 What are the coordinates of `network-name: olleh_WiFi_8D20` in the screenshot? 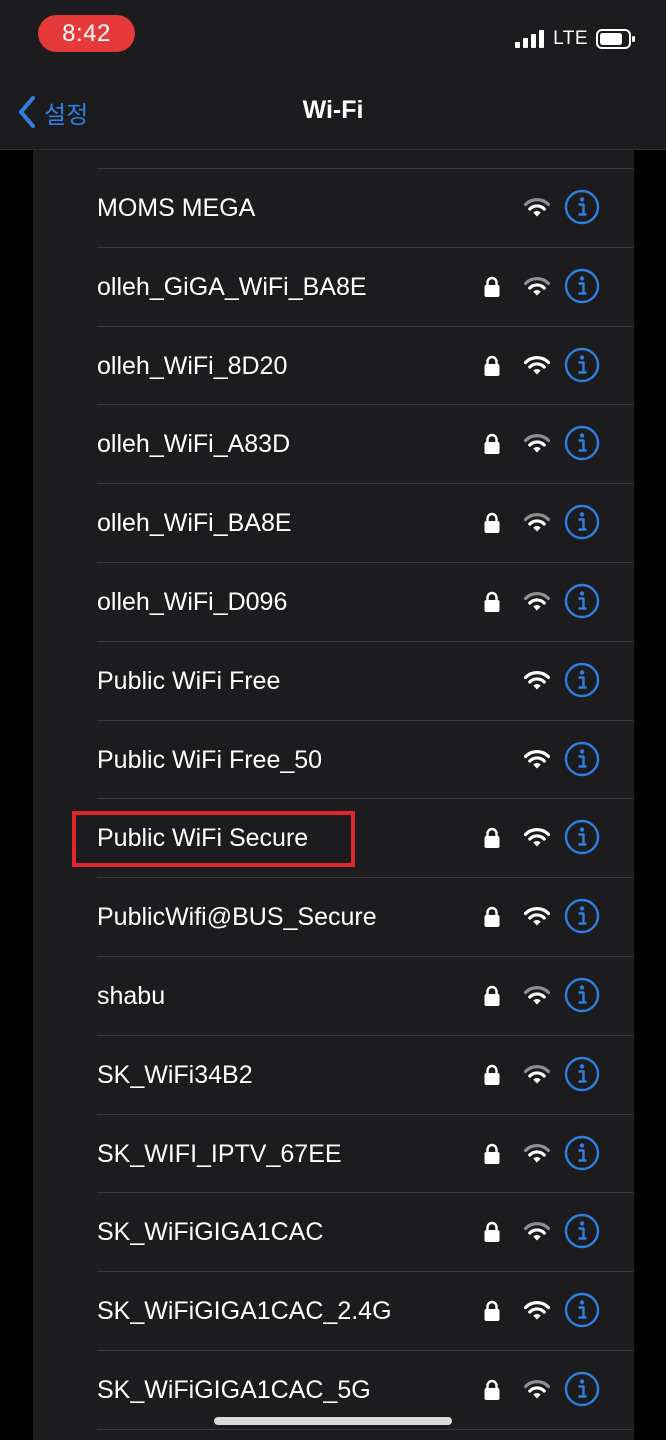 It's located at (192, 365).